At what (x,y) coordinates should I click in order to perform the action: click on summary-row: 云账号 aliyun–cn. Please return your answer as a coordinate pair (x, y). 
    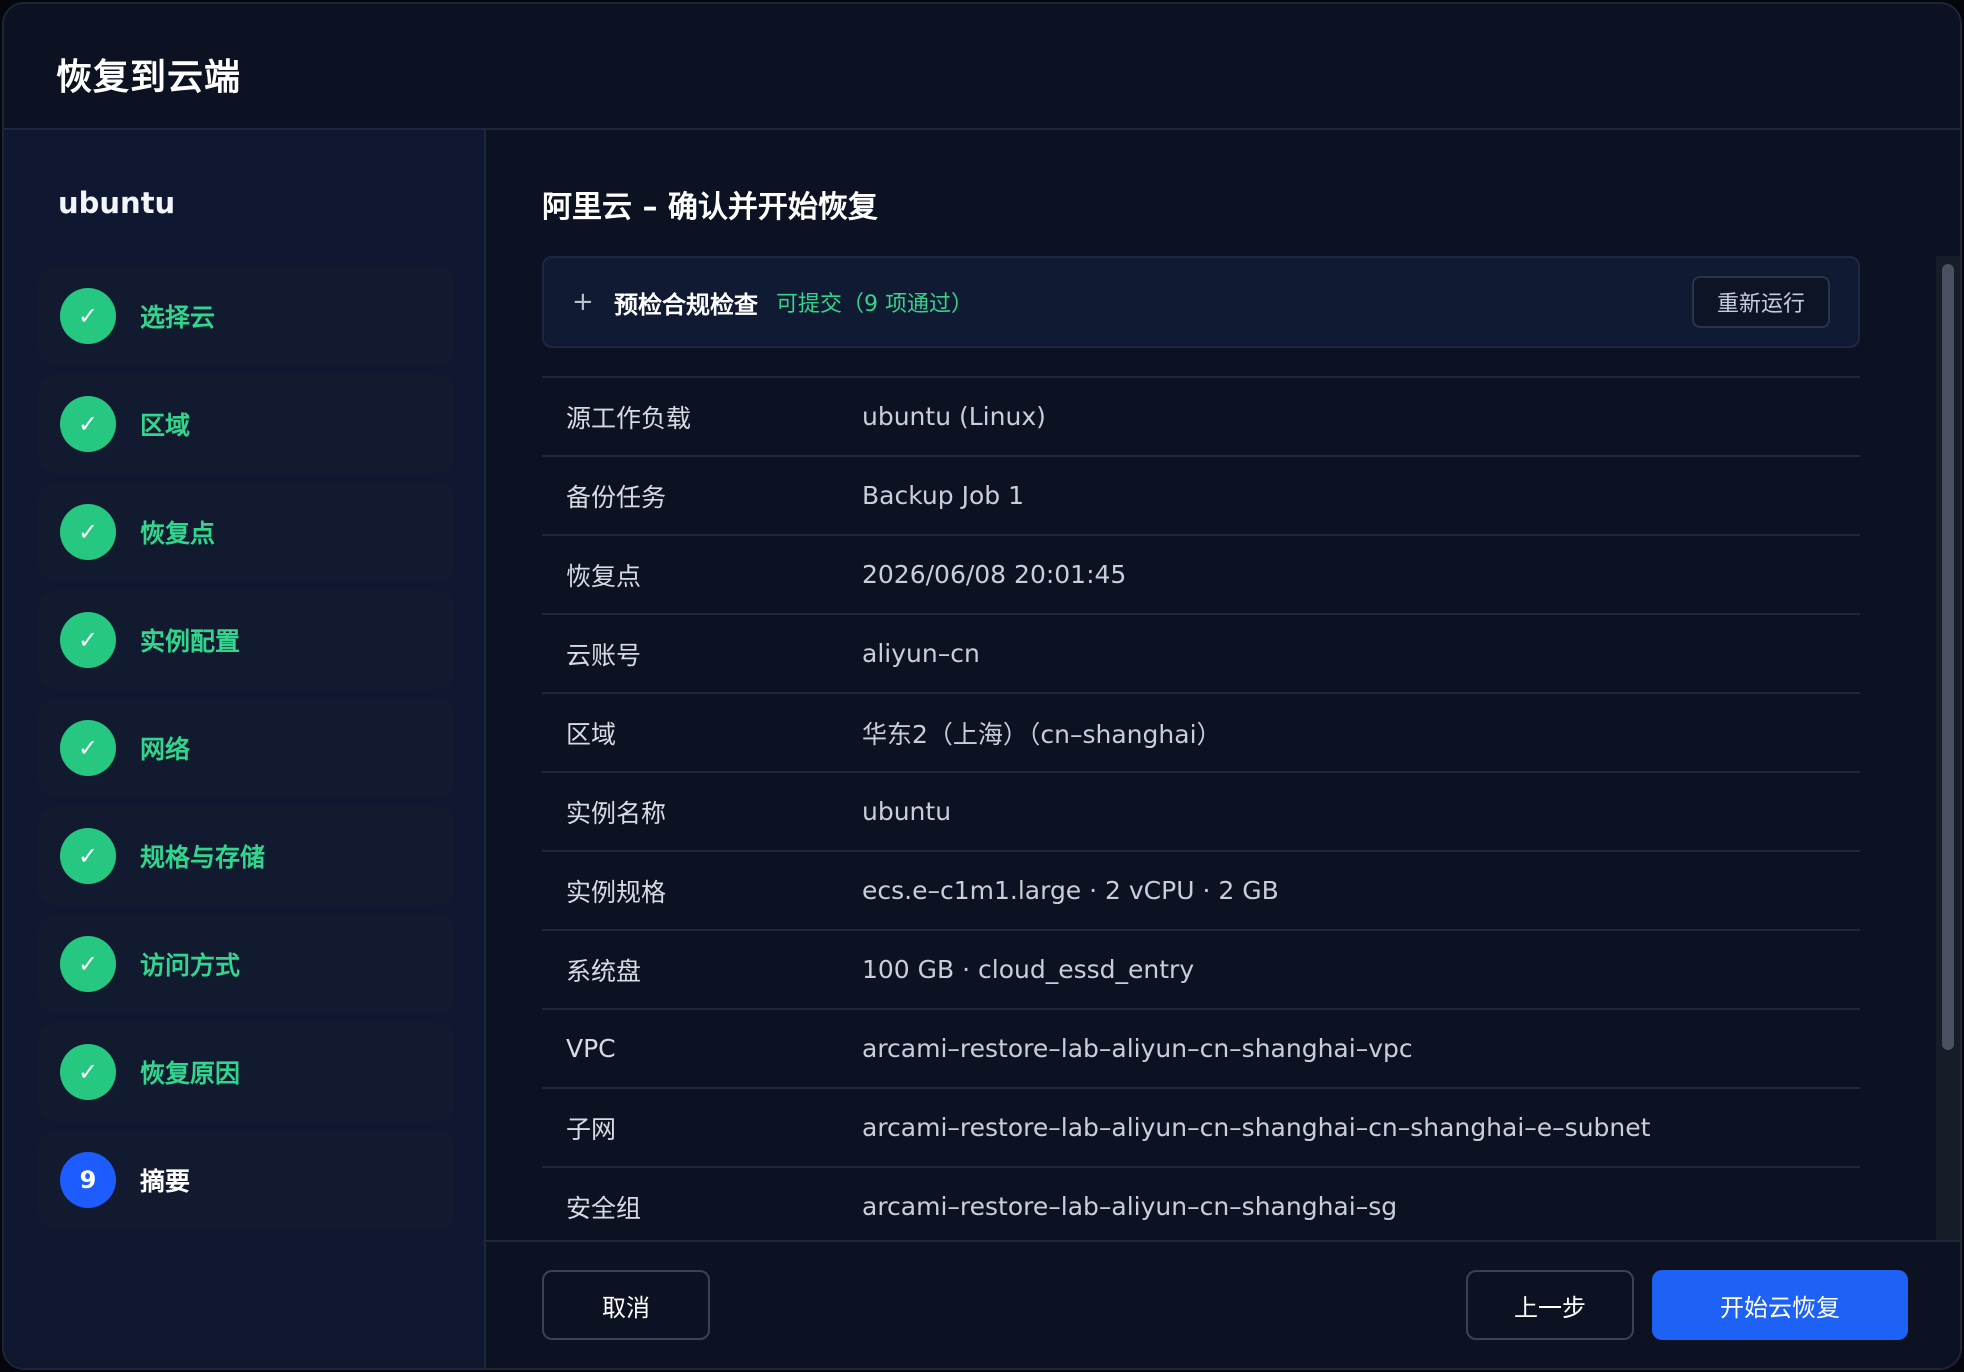
    Looking at the image, I should click on (1201, 654).